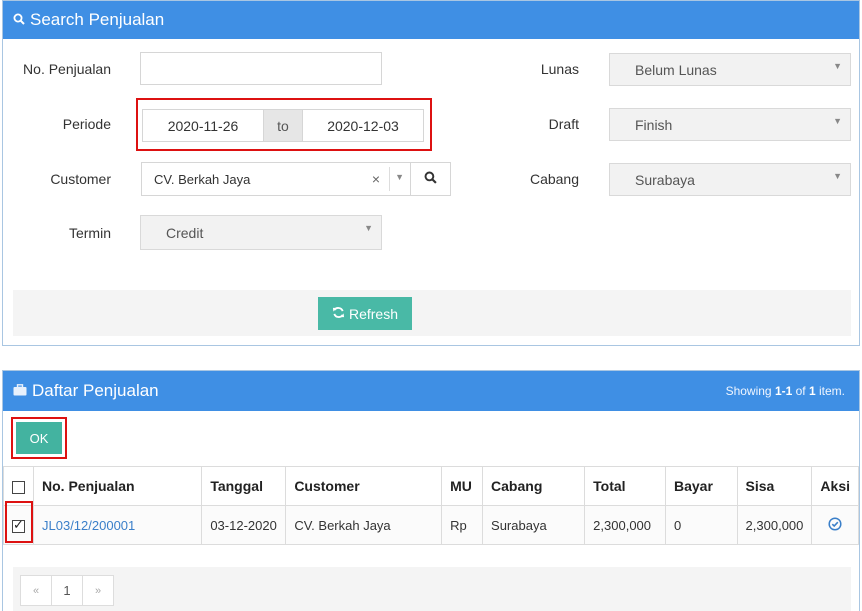 This screenshot has height=611, width=862. Describe the element at coordinates (554, 179) in the screenshot. I see `cabang-label: Cabang` at that location.